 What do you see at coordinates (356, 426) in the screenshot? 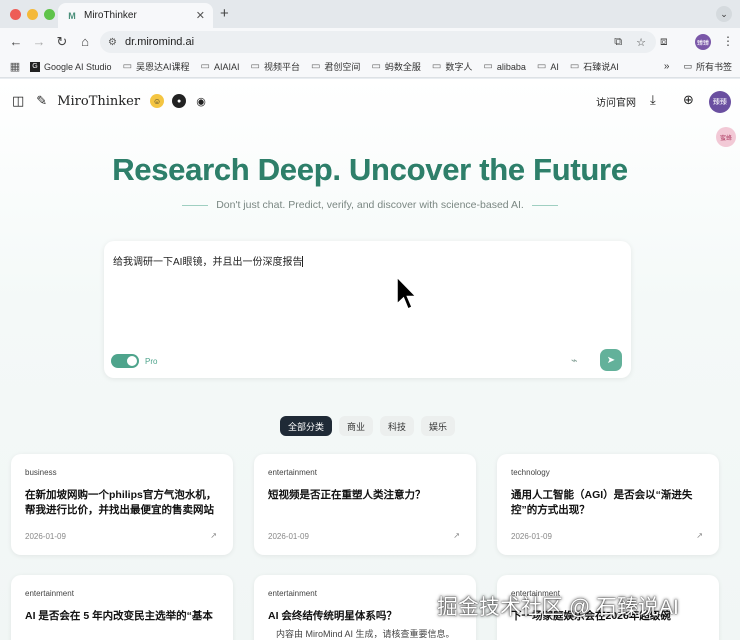
I see `category-tab-business: 商业` at bounding box center [356, 426].